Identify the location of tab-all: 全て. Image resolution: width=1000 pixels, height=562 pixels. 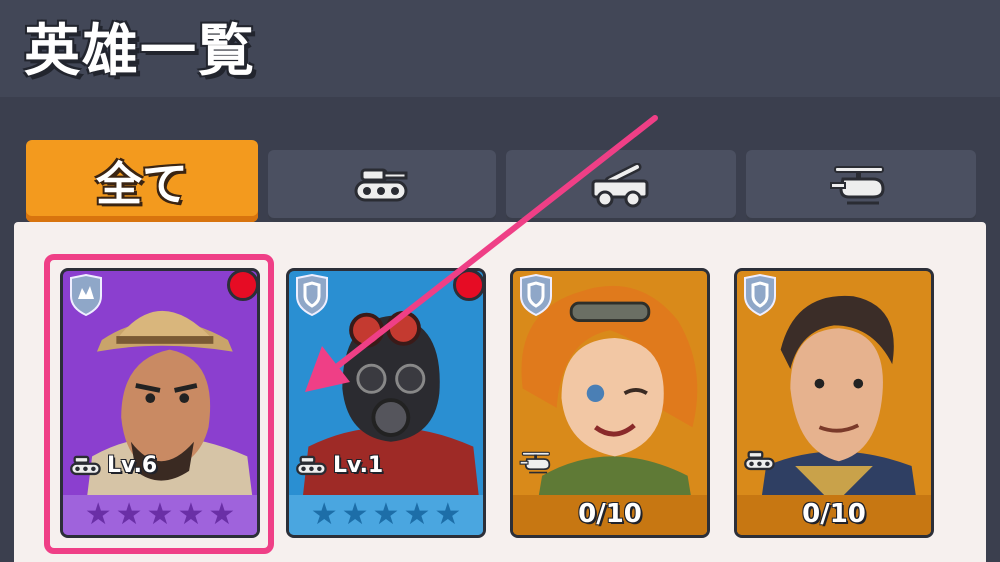
(142, 181).